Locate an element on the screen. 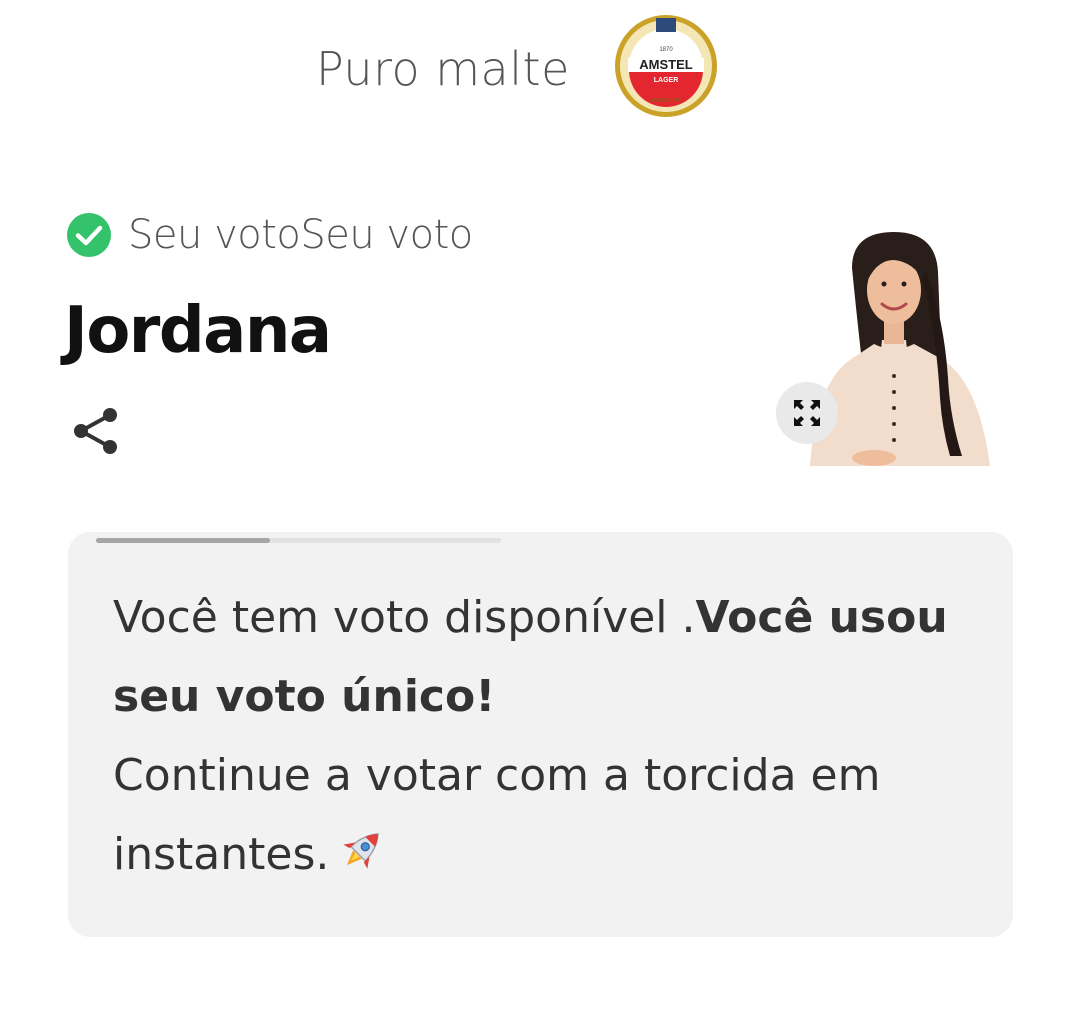 The height and width of the screenshot is (1017, 1080). candidate-name: Jordana is located at coordinates (198, 331).